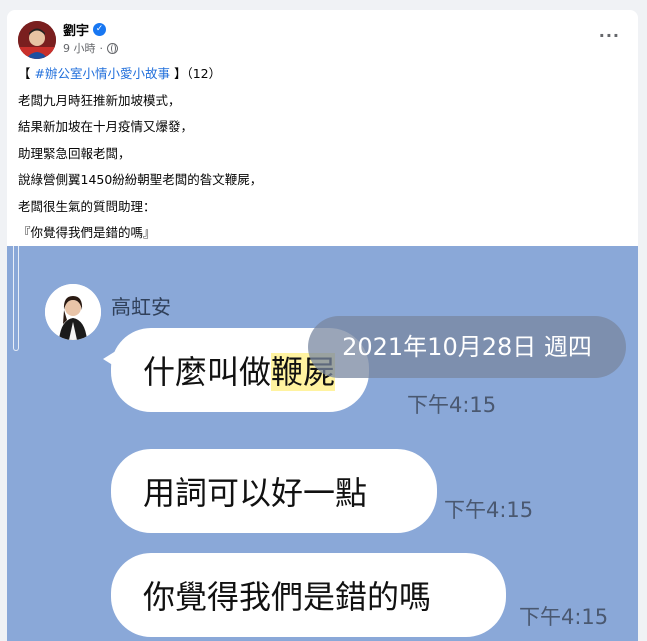  I want to click on message-text: 你覺得我們是錯的嗎, so click(287, 597).